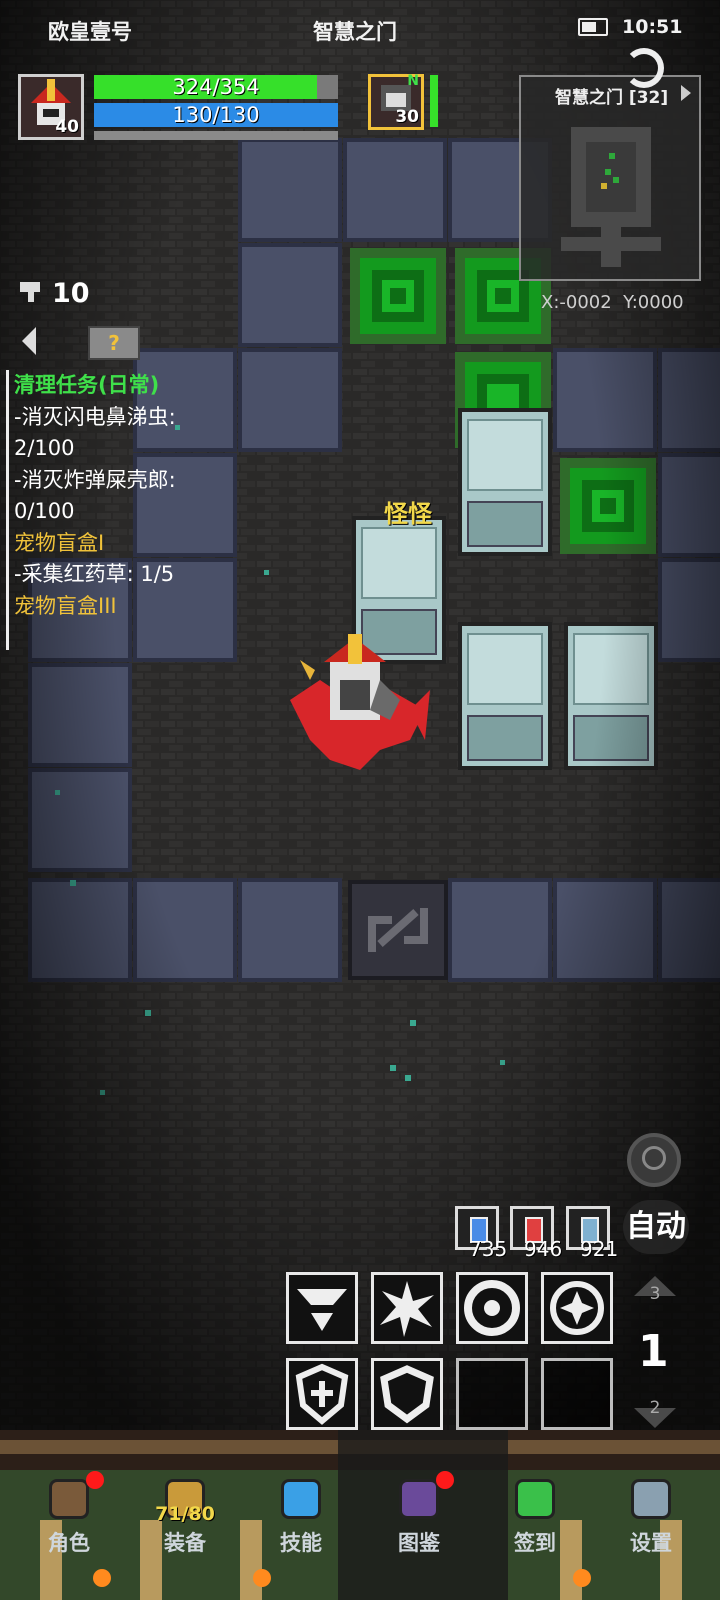  Describe the element at coordinates (67, 127) in the screenshot. I see `player-level: 40` at that location.